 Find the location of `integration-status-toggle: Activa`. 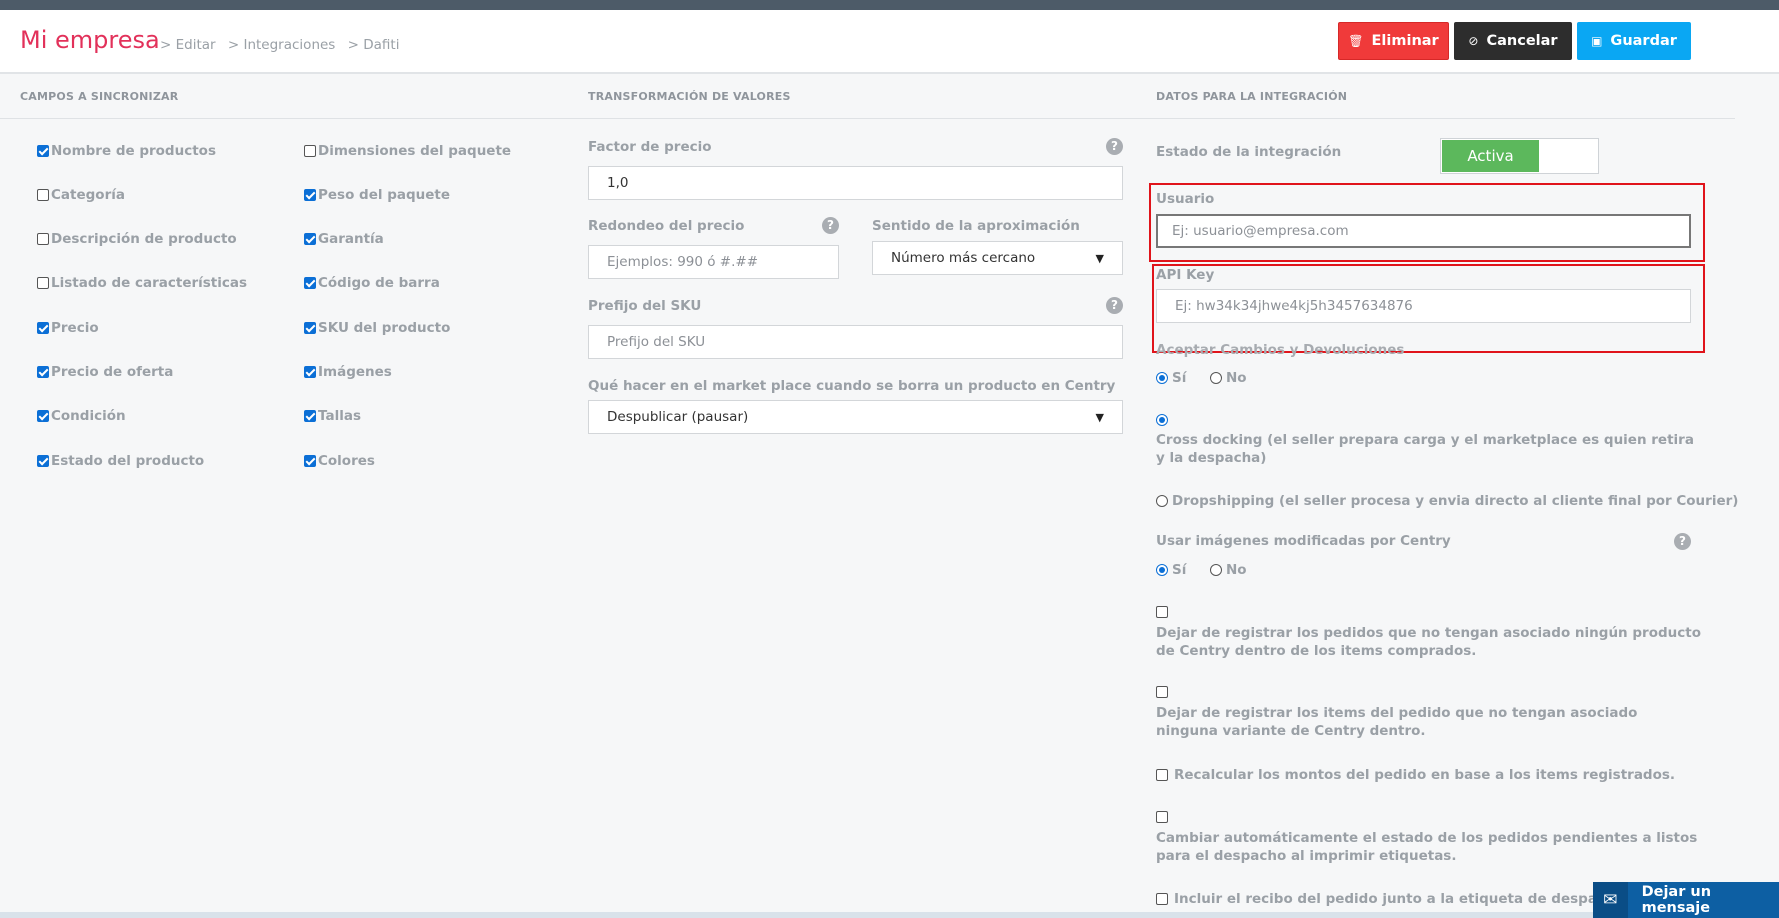

integration-status-toggle: Activa is located at coordinates (1519, 156).